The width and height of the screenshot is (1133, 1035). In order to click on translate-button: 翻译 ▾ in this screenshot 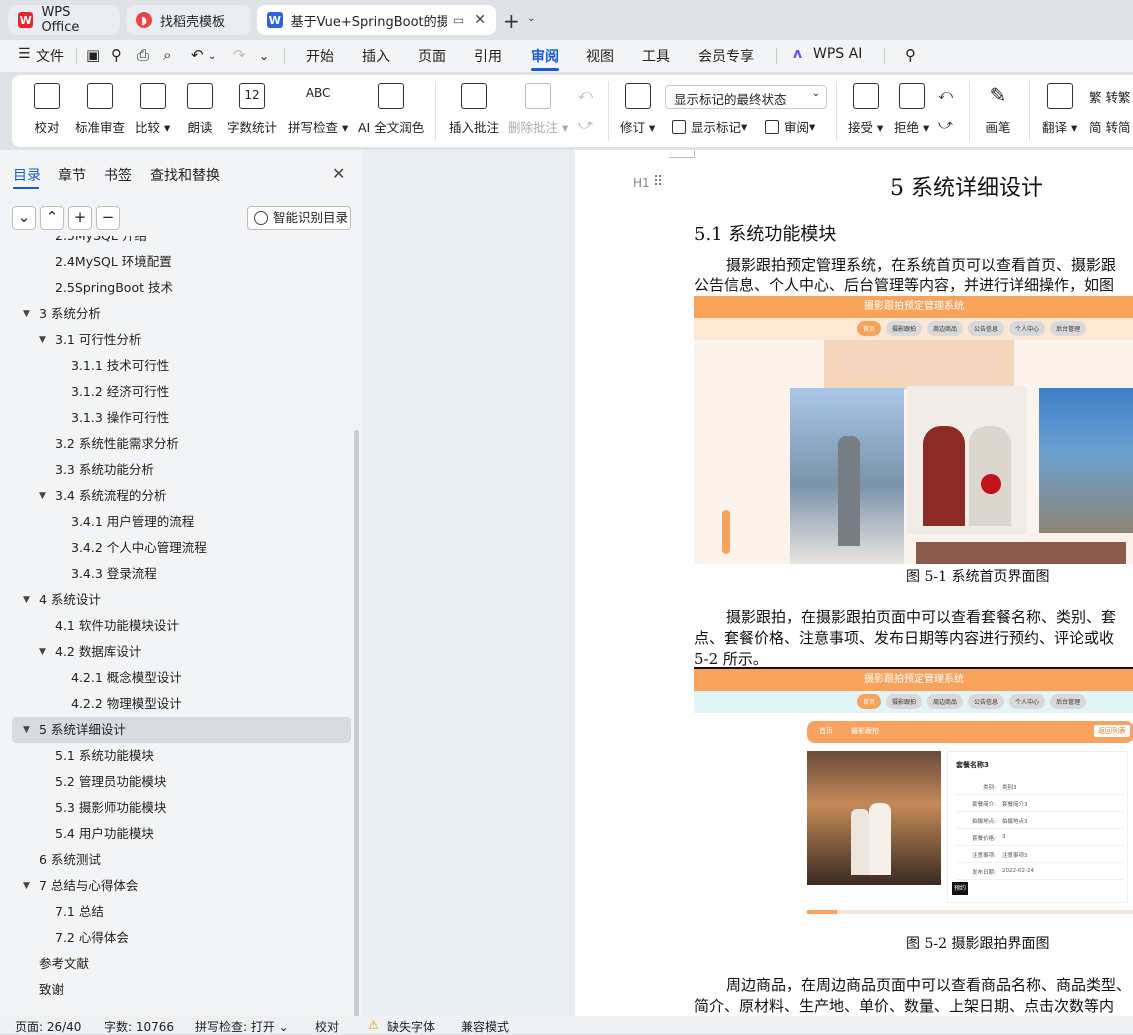, I will do `click(1059, 109)`.